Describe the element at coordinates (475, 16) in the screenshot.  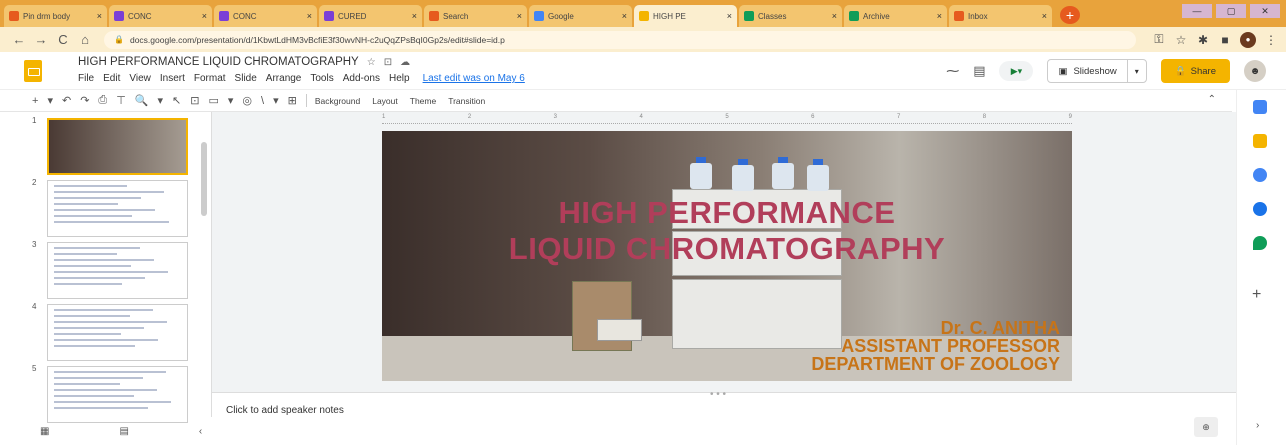
I see `browser-tab: Search ×` at that location.